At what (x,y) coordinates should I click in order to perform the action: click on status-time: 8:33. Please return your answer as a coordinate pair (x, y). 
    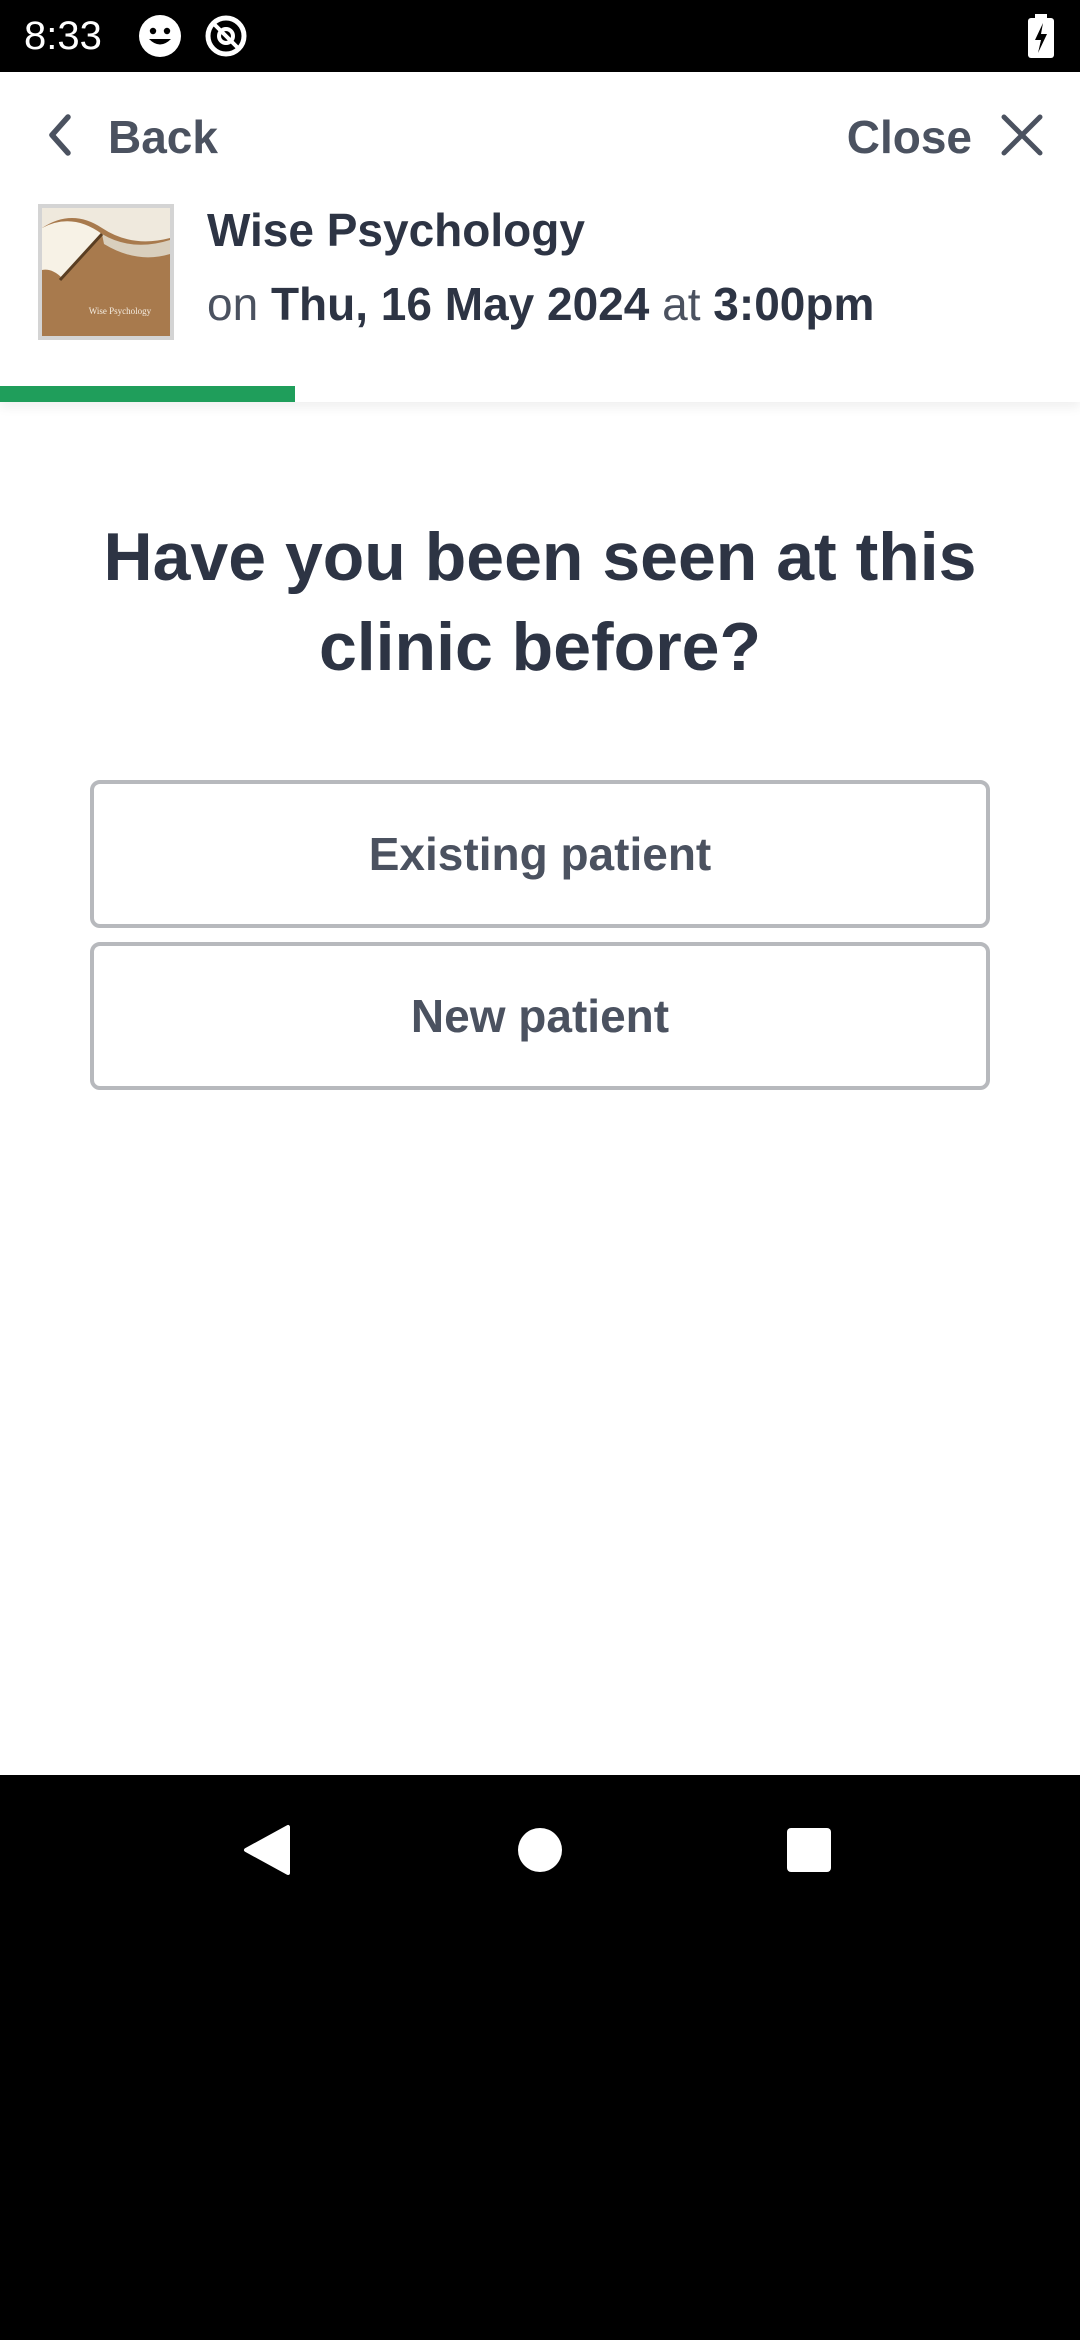
    Looking at the image, I should click on (63, 36).